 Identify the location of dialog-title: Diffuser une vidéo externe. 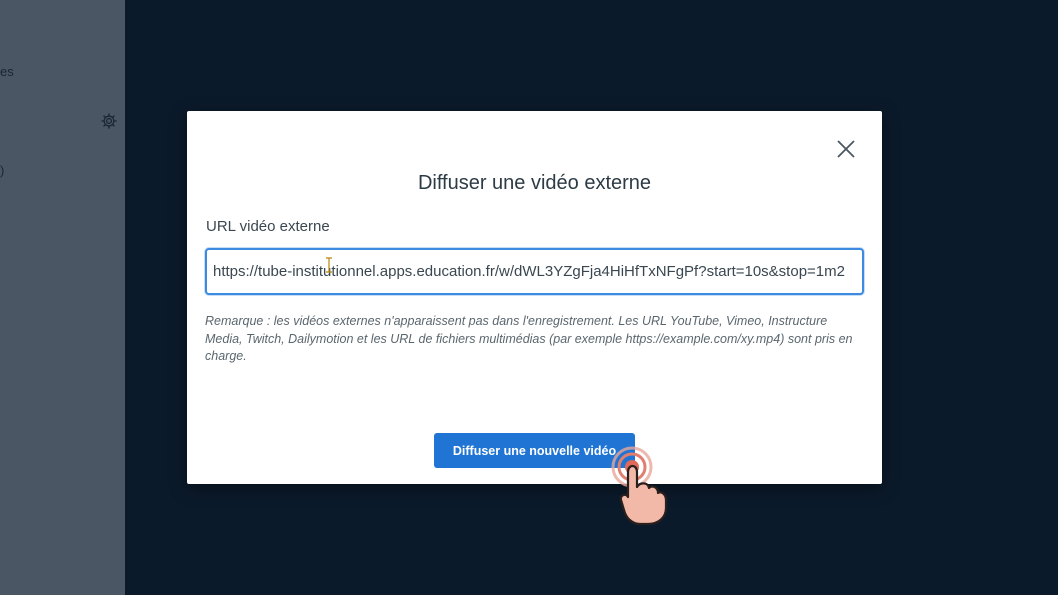
(534, 183).